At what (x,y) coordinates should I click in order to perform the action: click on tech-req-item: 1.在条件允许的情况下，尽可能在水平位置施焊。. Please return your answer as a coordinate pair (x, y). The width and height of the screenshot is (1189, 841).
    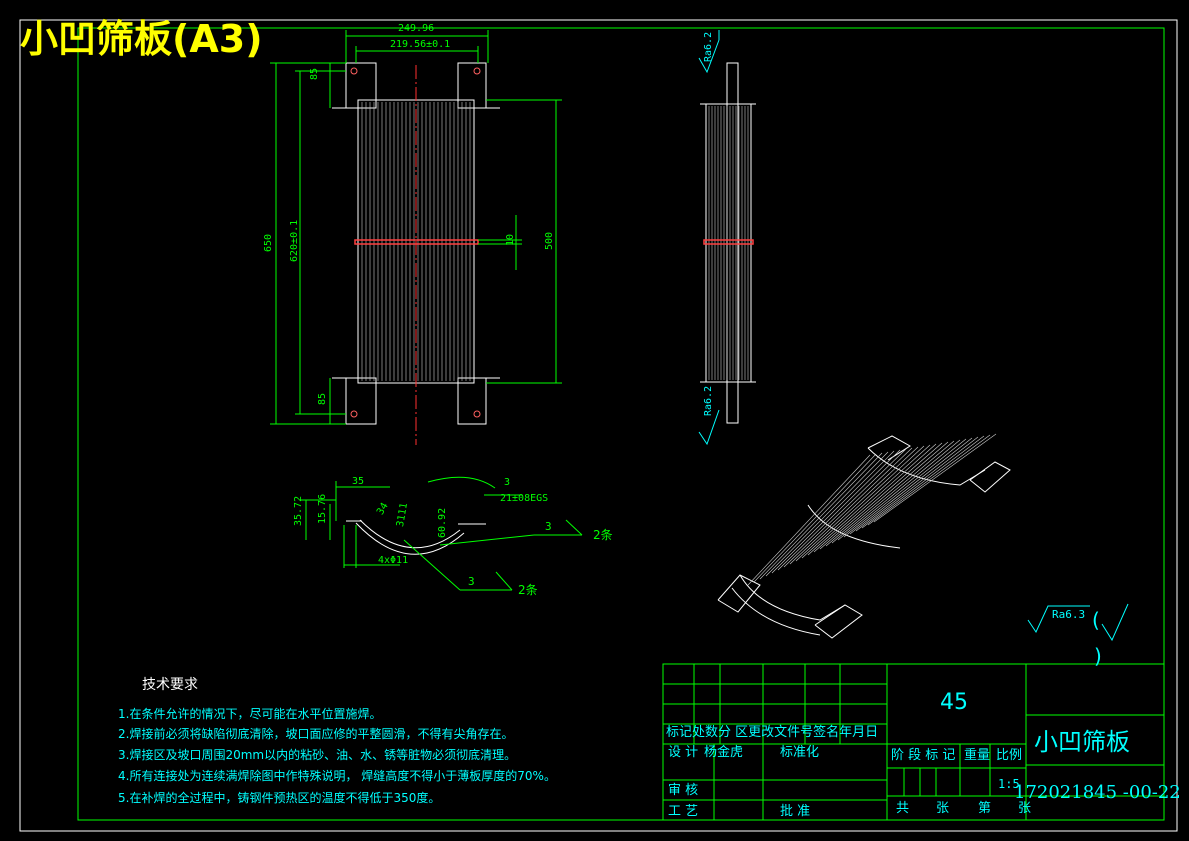
    Looking at the image, I should click on (250, 714).